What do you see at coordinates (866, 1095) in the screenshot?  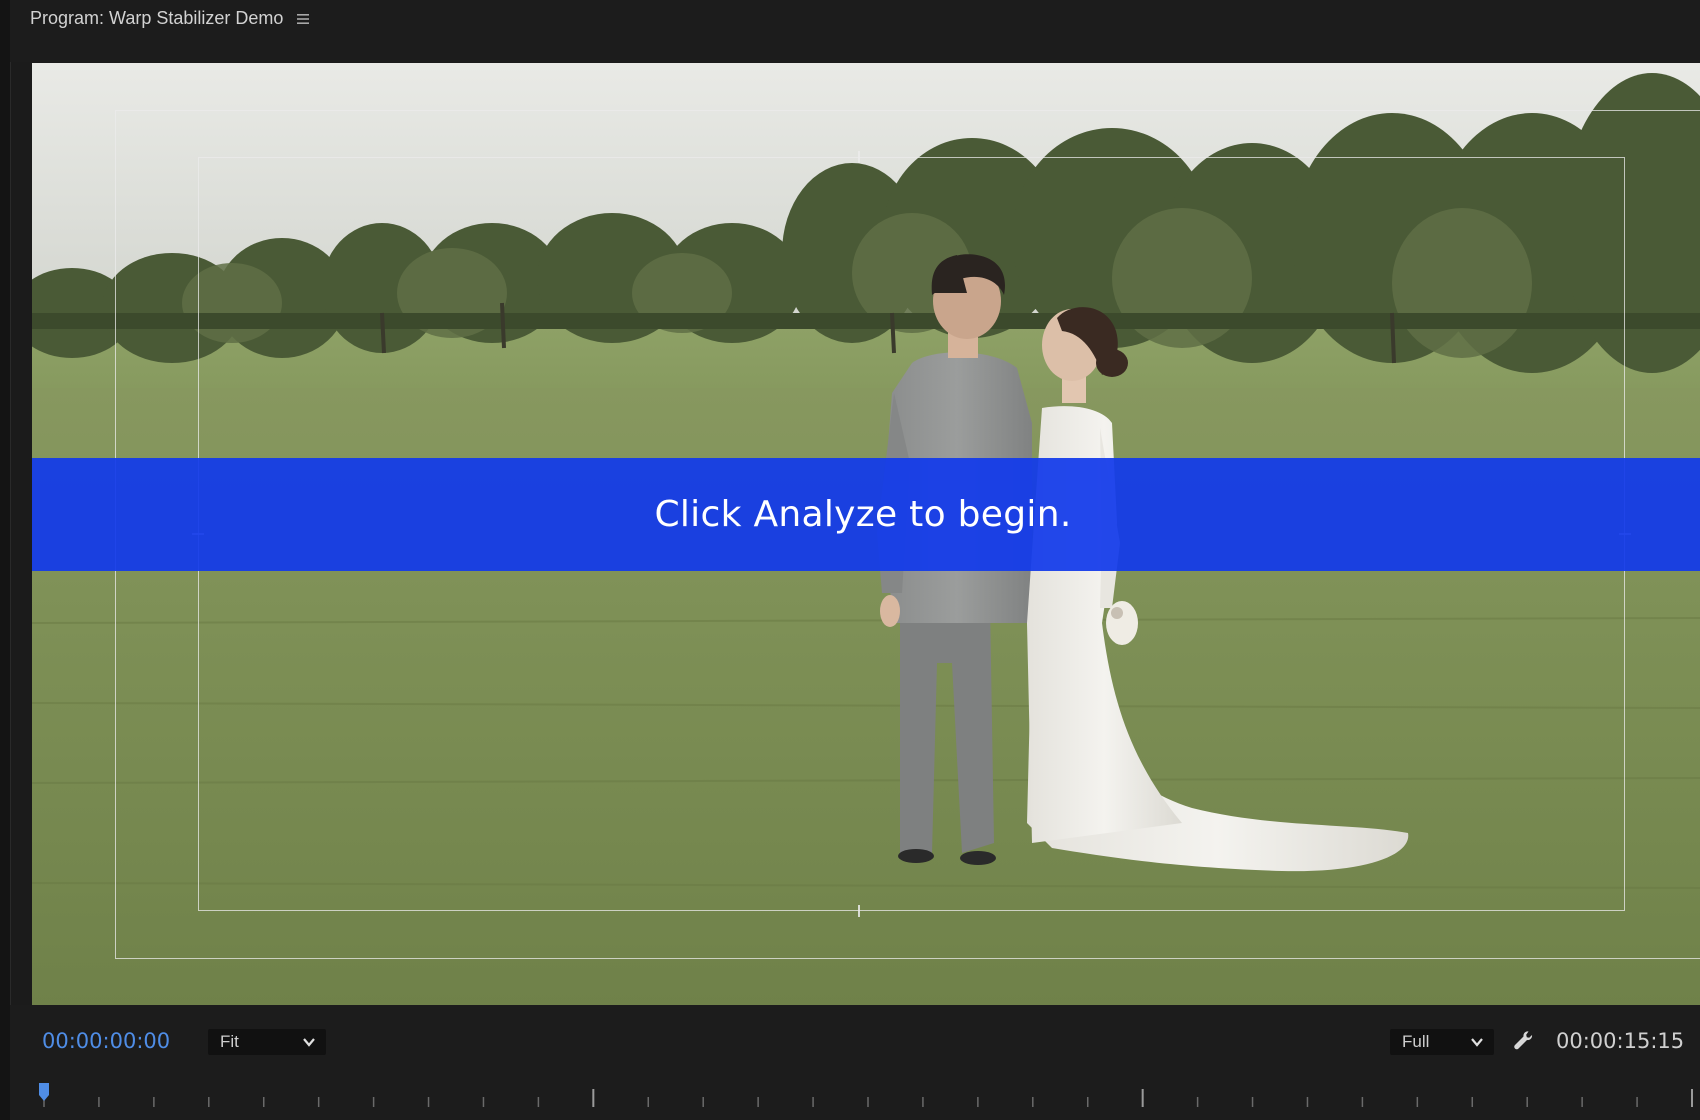 I see `time-ruler` at bounding box center [866, 1095].